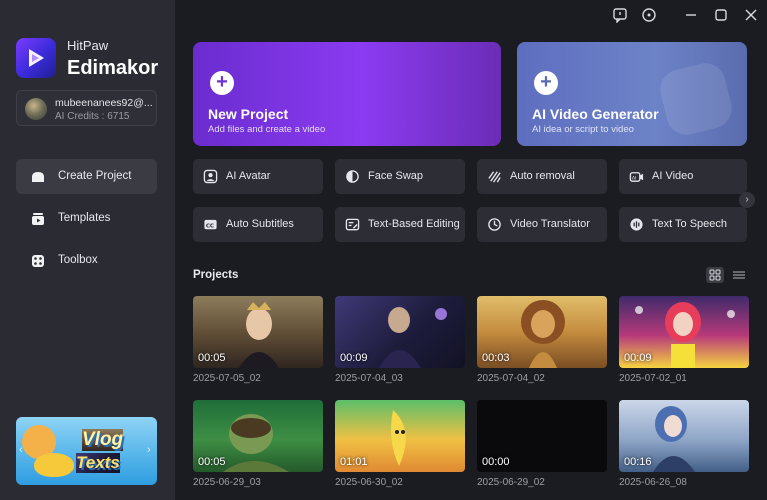 The image size is (767, 500). What do you see at coordinates (248, 114) in the screenshot?
I see `new-project-title: New Project` at bounding box center [248, 114].